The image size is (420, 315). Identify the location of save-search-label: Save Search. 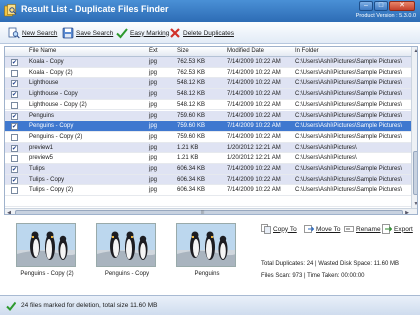
(95, 33).